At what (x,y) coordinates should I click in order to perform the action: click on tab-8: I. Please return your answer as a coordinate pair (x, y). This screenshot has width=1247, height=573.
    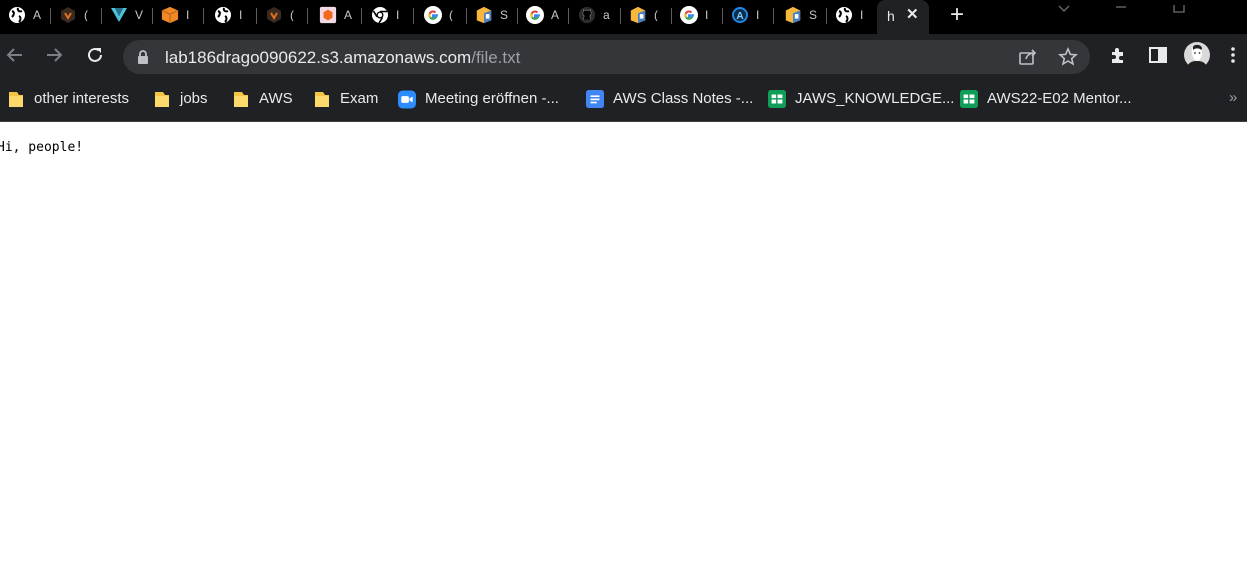
    Looking at the image, I should click on (388, 15).